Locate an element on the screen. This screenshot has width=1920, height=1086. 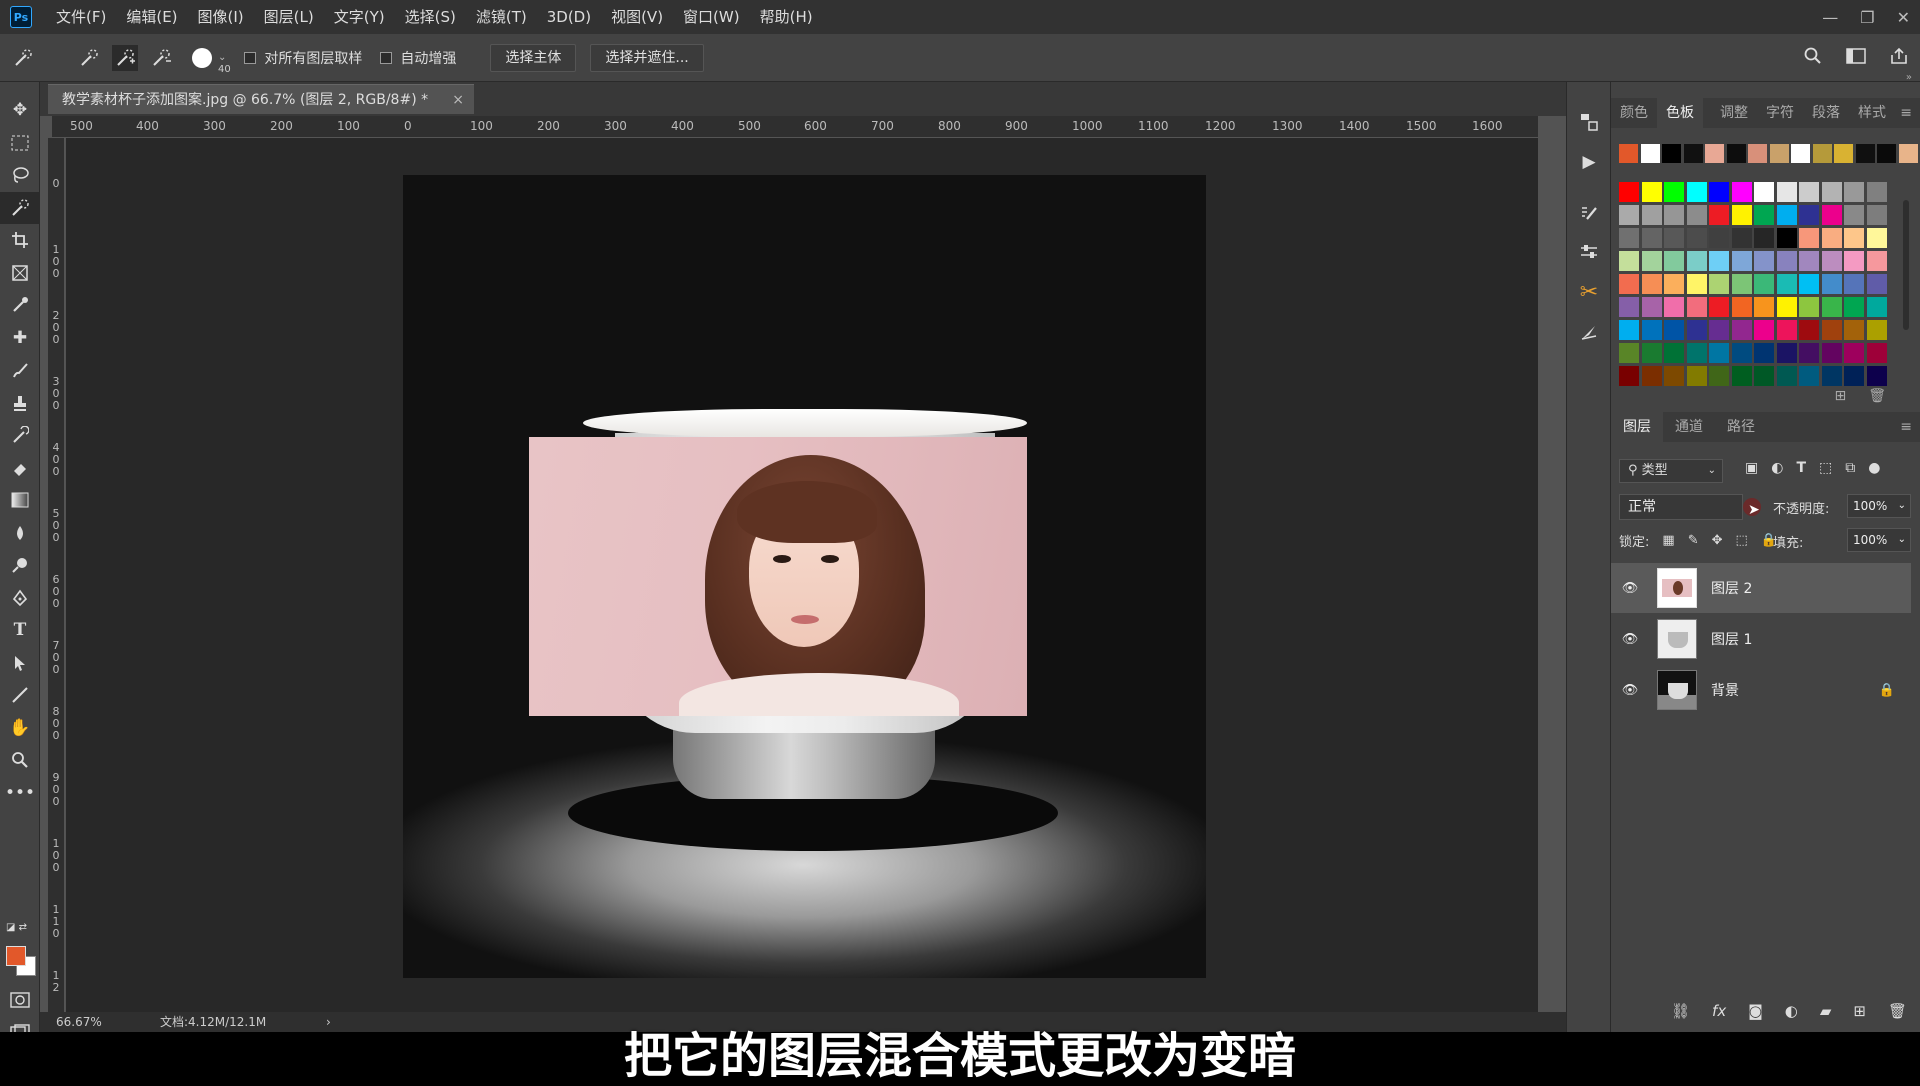
pen-tool-icon is located at coordinates (20, 598).